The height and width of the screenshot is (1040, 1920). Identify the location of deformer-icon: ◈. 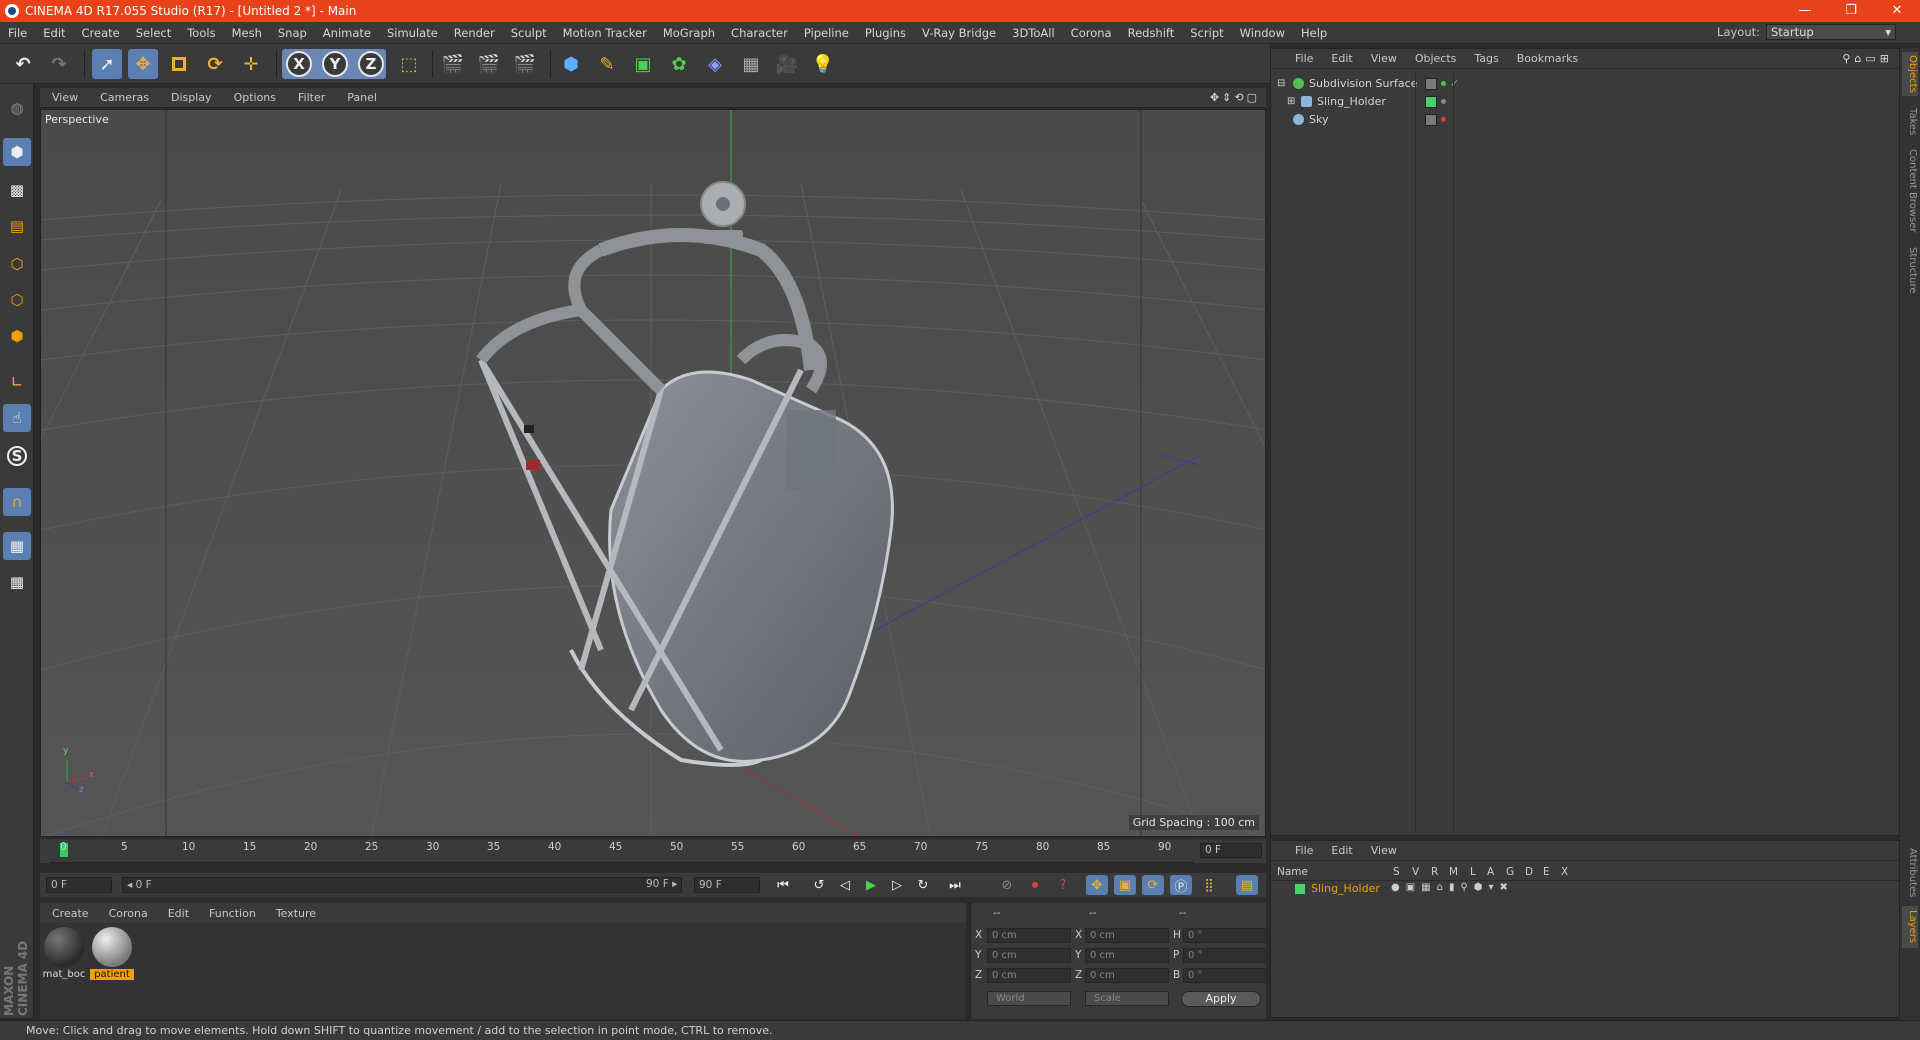
(715, 64).